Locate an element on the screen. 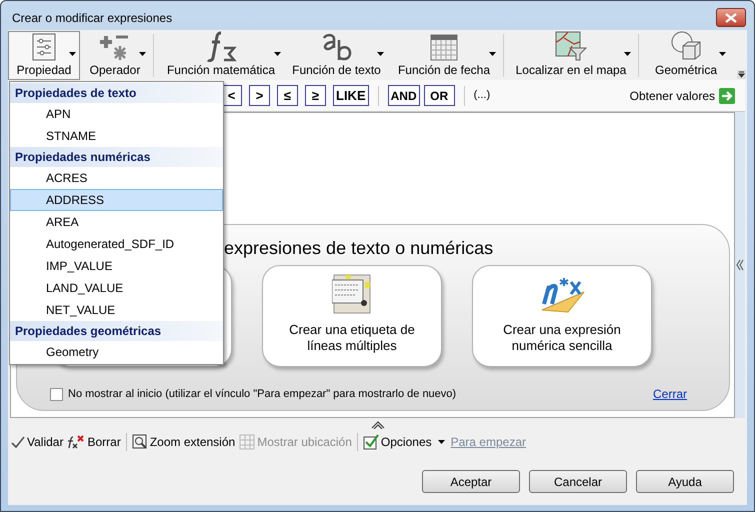  dialog-button: Ayuda is located at coordinates (685, 481).